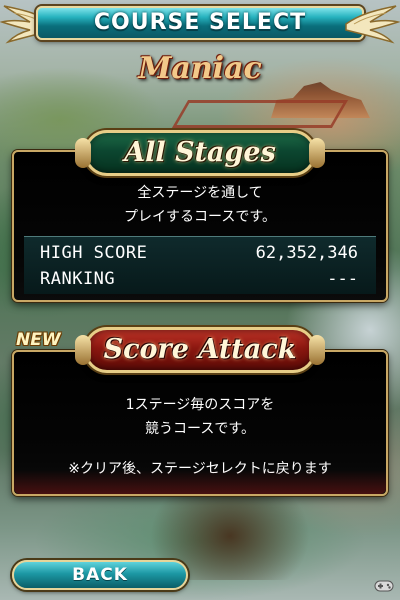 This screenshot has width=400, height=600. Describe the element at coordinates (100, 575) in the screenshot. I see `back-button: BACK` at that location.